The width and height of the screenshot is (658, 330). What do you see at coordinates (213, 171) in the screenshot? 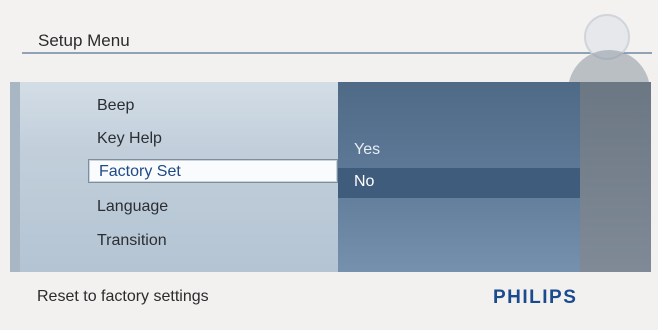
I see `menu-item-factory-set: Factory Set` at bounding box center [213, 171].